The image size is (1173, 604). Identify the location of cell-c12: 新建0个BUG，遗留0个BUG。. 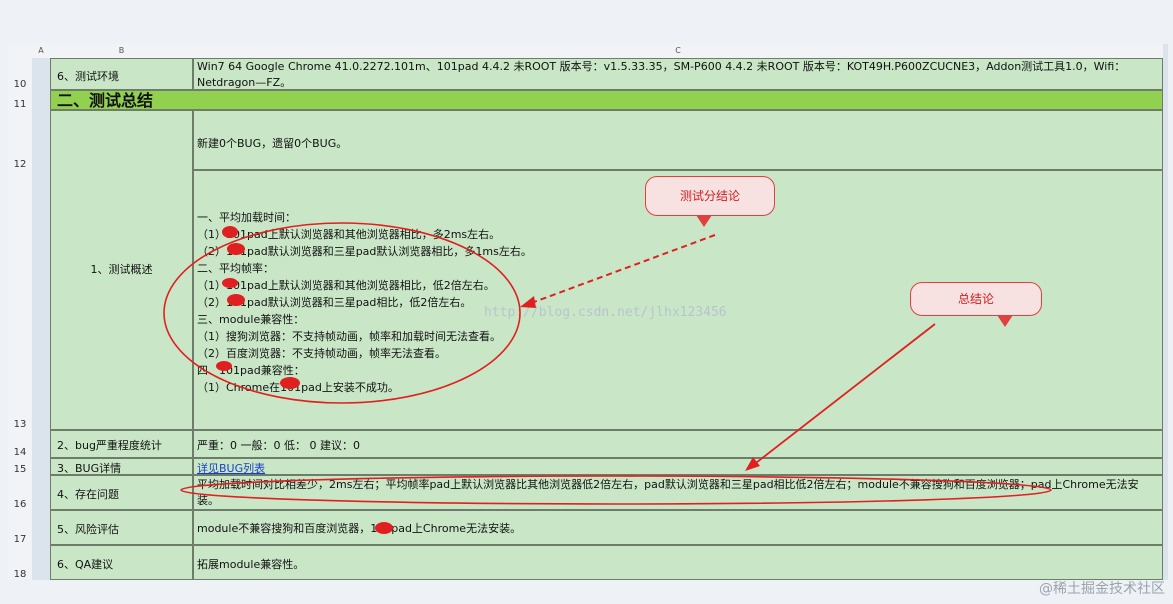
(678, 140).